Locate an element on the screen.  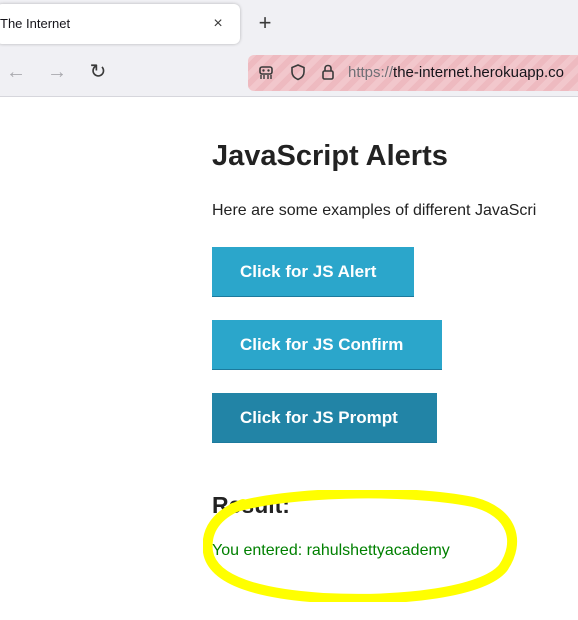
browser-tab: The Internet × is located at coordinates (120, 24).